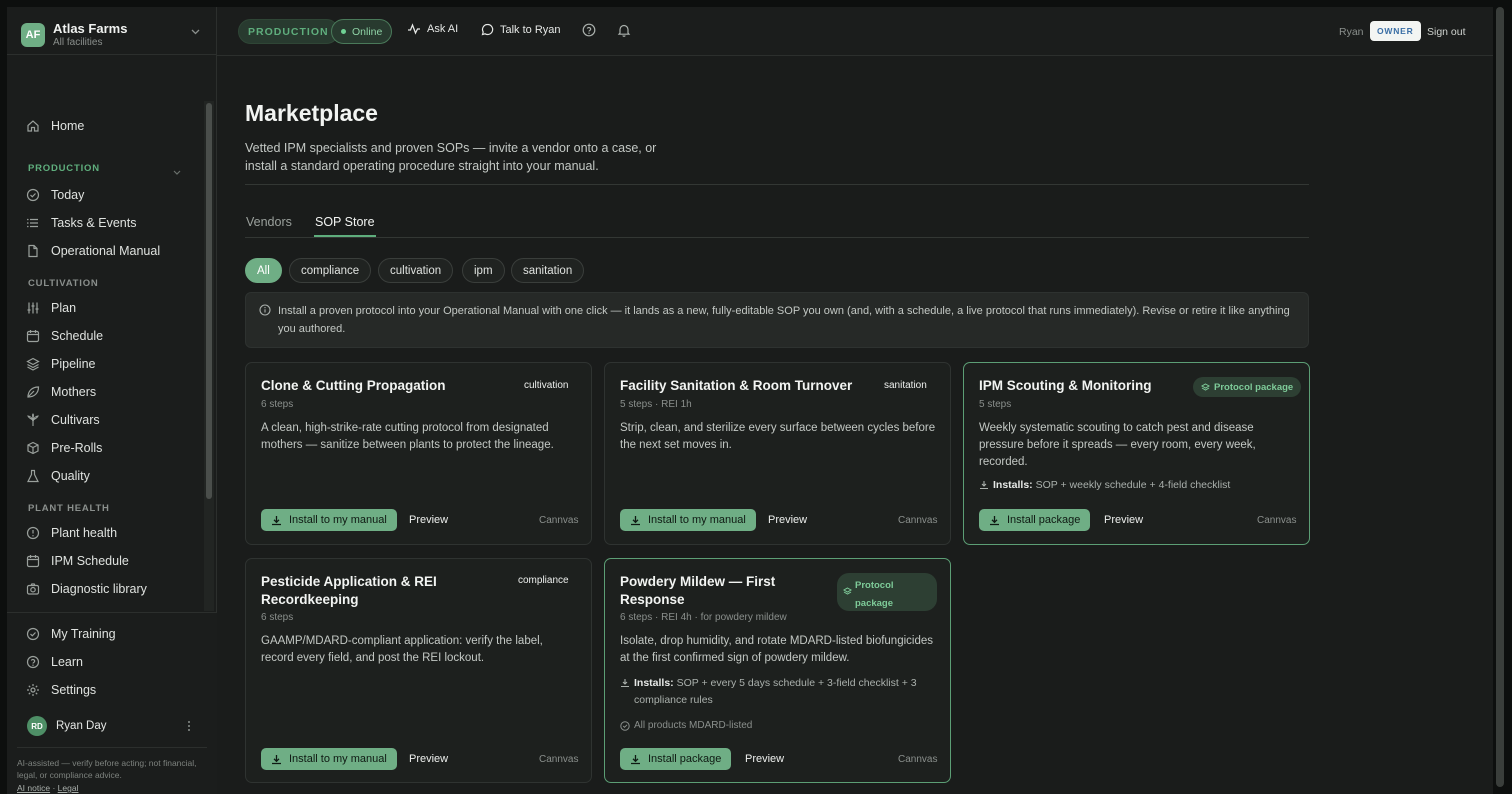  I want to click on sidebar-item-label: Home, so click(68, 126).